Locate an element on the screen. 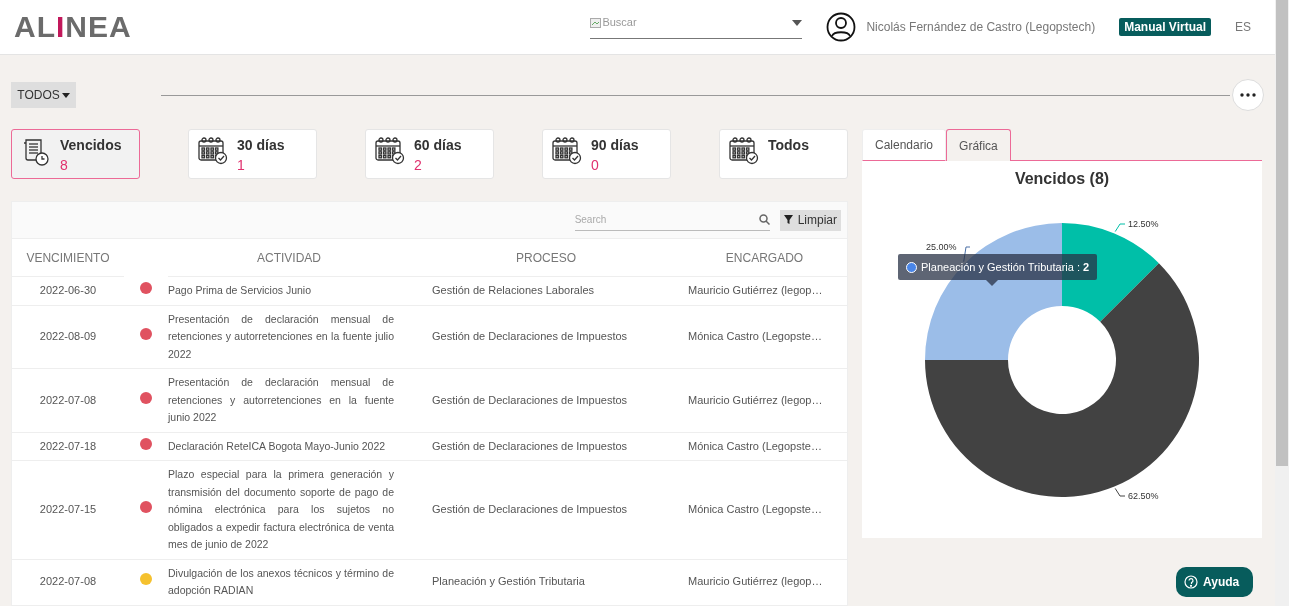 Image resolution: width=1289 pixels, height=606 pixels. value-label: 62.50% is located at coordinates (1143, 496).